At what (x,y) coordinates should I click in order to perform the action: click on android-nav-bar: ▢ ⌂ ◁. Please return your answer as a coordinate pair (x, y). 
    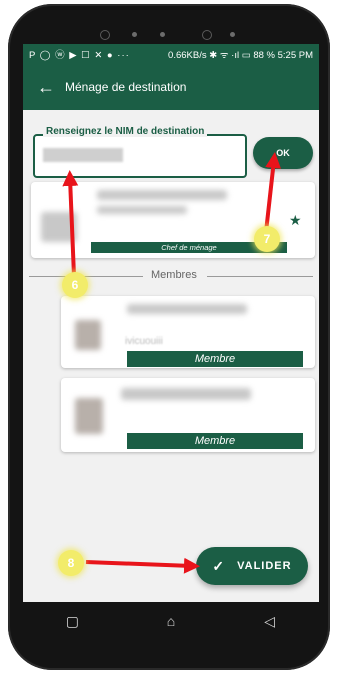
    Looking at the image, I should click on (171, 621).